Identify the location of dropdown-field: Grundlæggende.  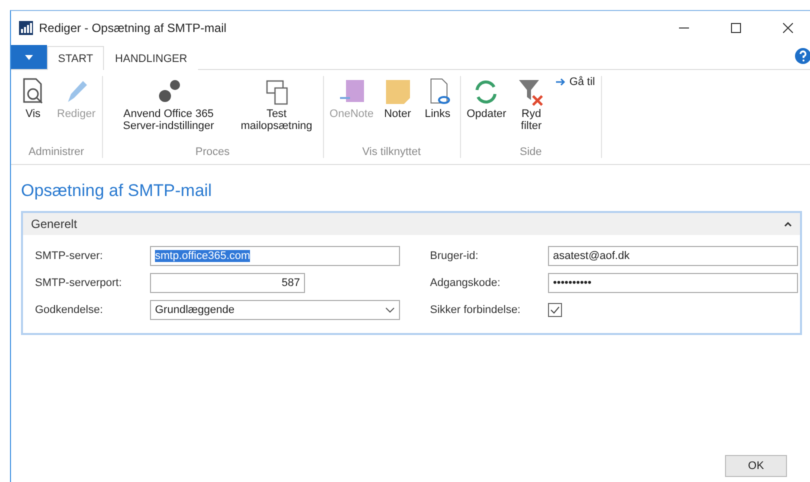
(275, 310).